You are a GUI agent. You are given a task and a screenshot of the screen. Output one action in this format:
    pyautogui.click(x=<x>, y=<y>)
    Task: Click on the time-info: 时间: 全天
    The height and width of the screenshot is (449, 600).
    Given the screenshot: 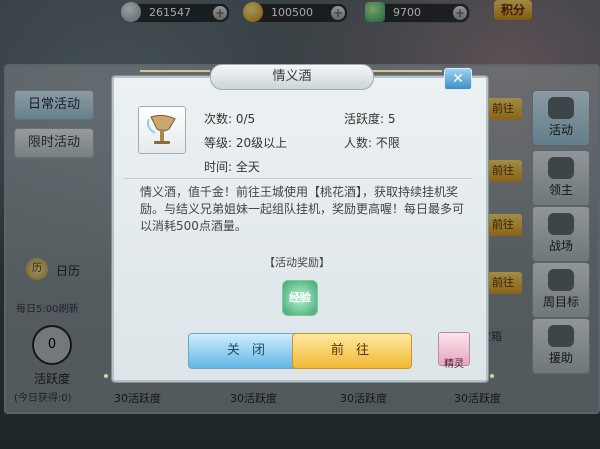 What is the action you would take?
    pyautogui.click(x=232, y=167)
    